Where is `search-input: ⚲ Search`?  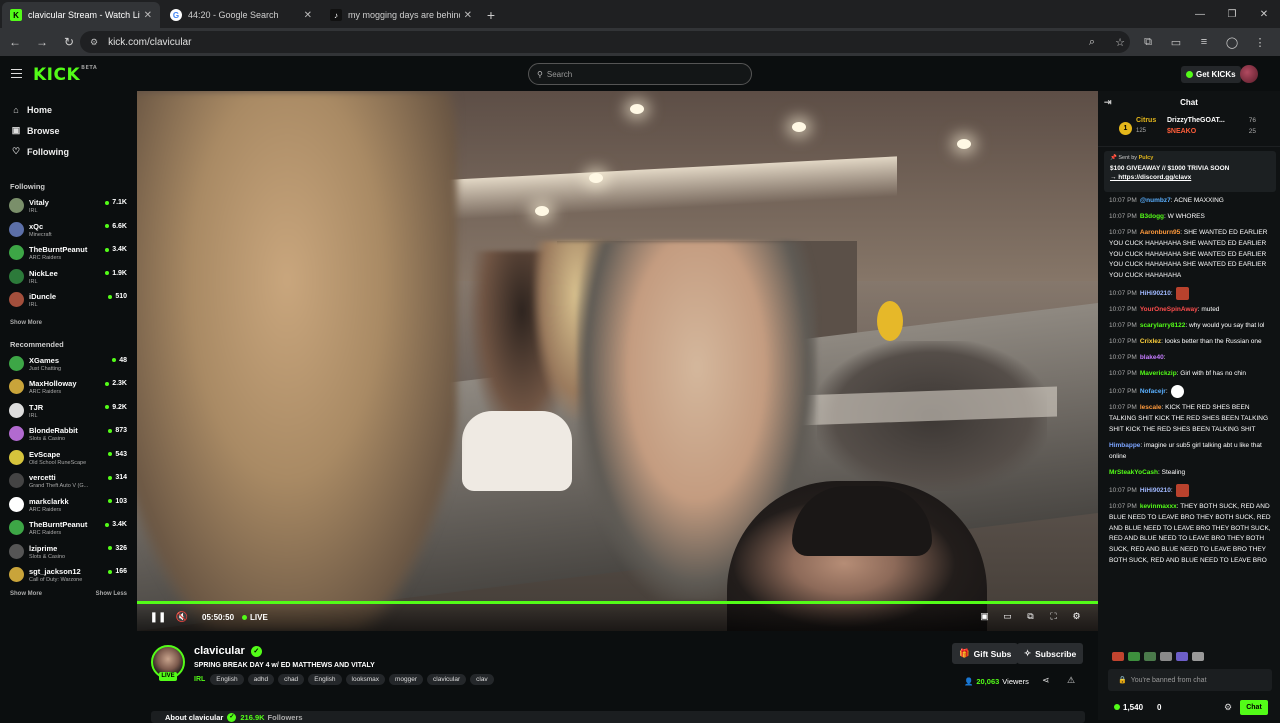 search-input: ⚲ Search is located at coordinates (640, 74).